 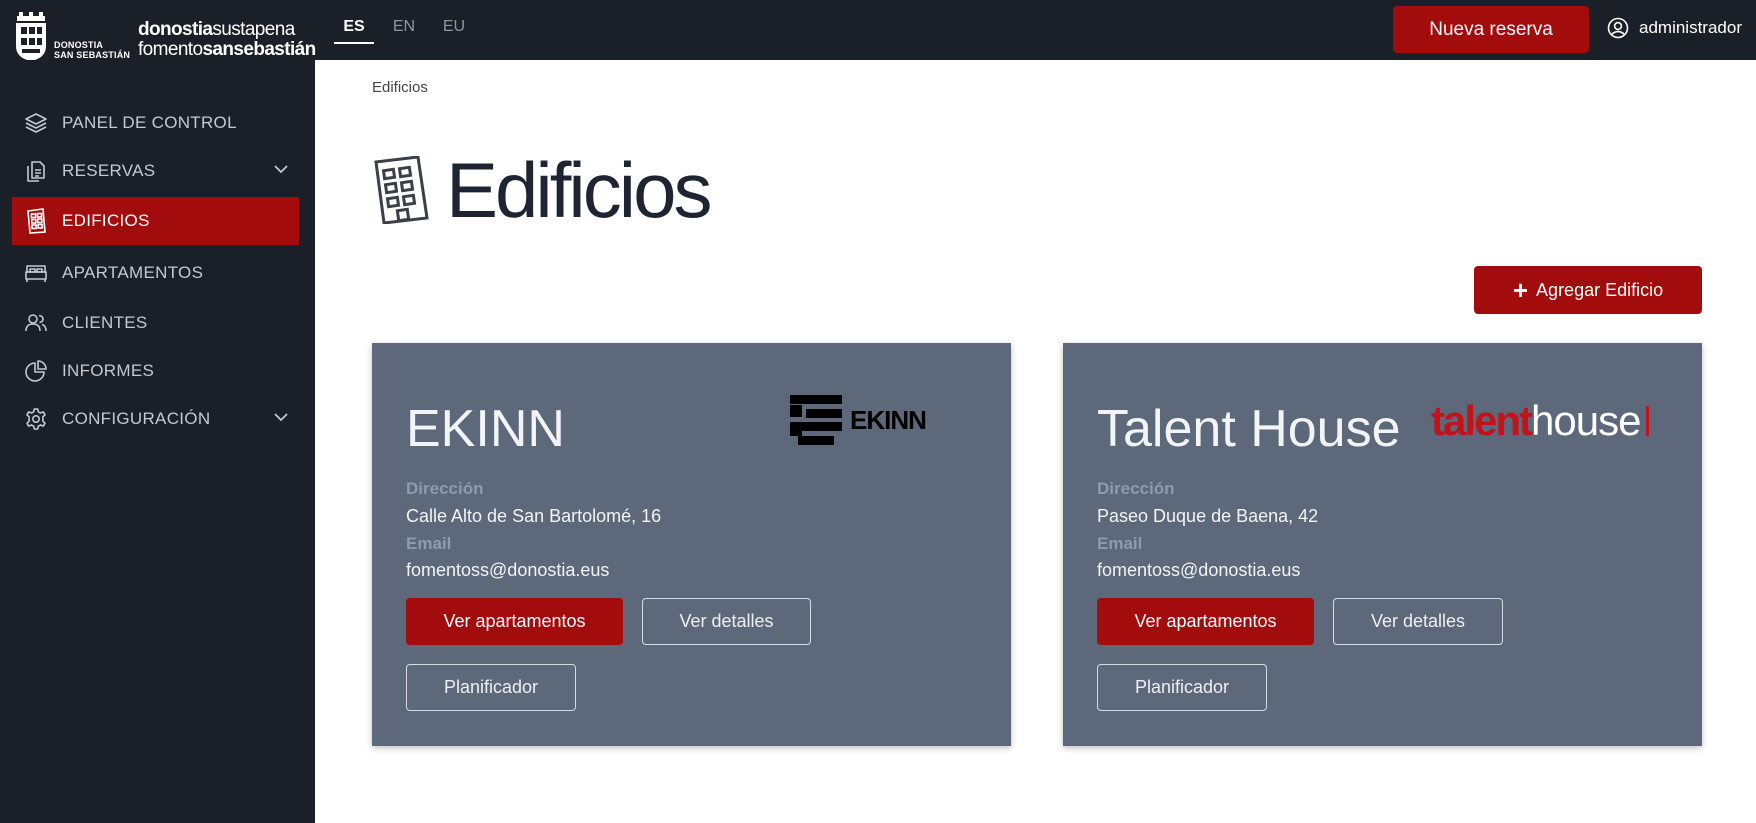 What do you see at coordinates (72, 38) in the screenshot?
I see `city-logo: DONOSTIA SAN SEBASTIÁN` at bounding box center [72, 38].